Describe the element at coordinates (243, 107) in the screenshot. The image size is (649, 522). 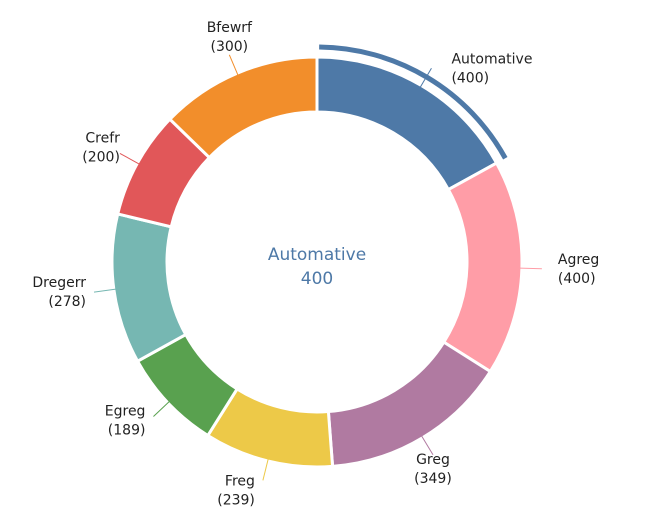
I see `donut-slice-bfewrf` at that location.